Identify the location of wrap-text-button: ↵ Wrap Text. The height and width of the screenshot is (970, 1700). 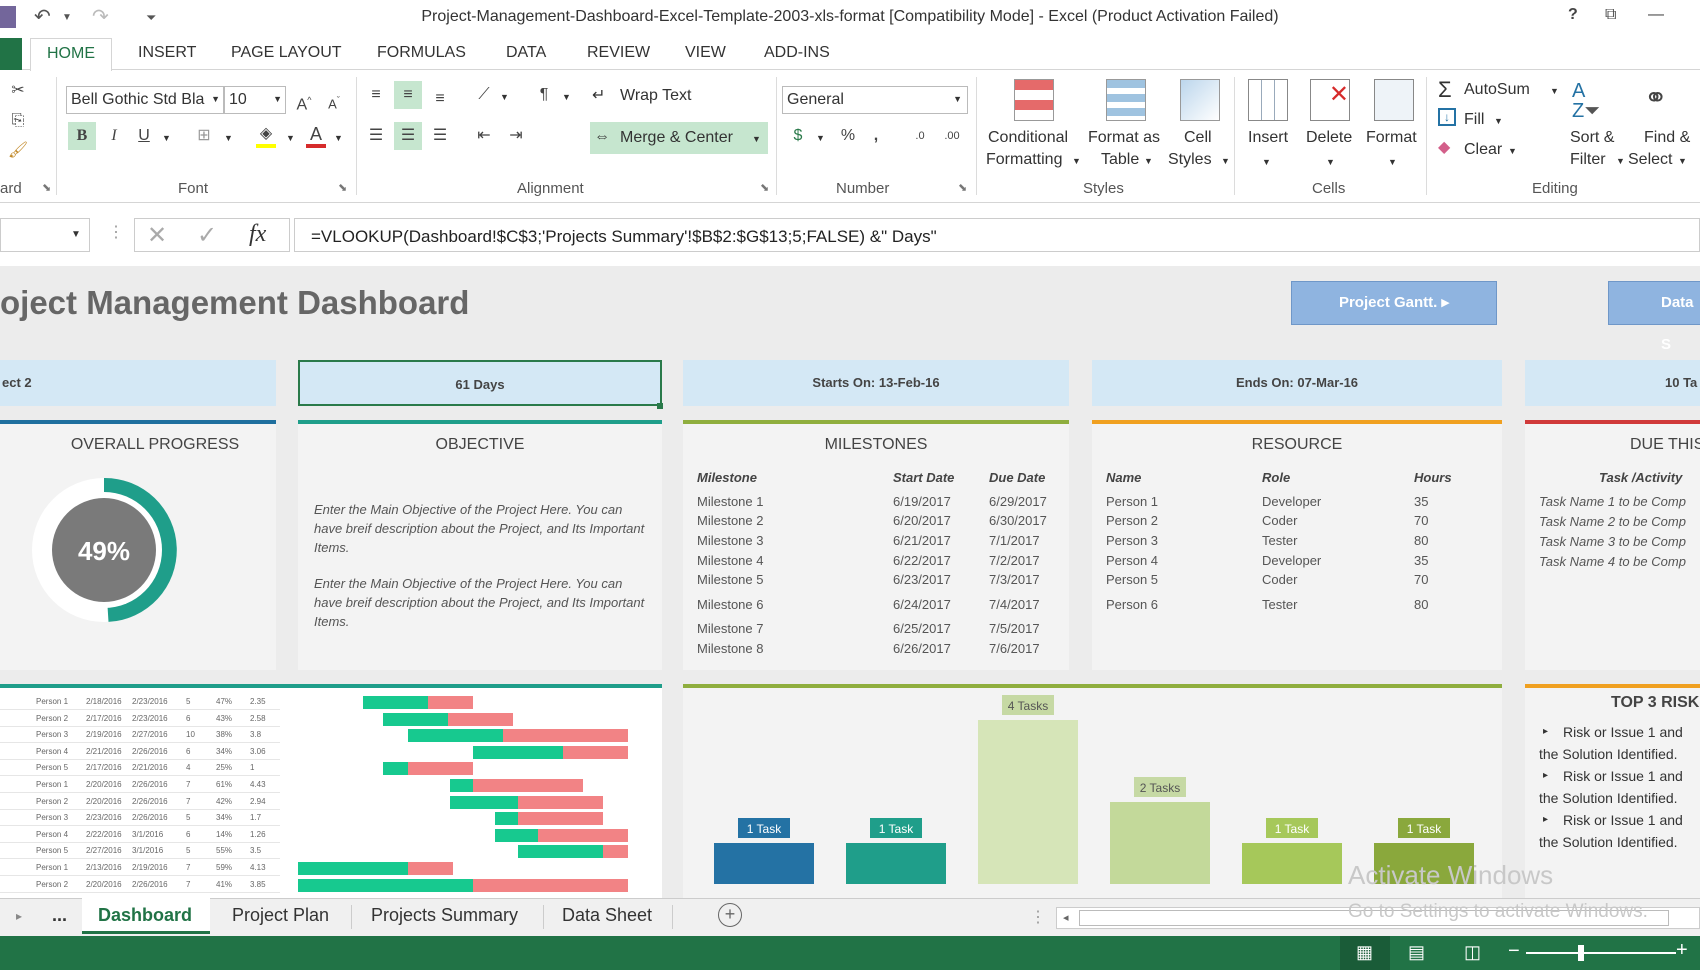
(667, 98).